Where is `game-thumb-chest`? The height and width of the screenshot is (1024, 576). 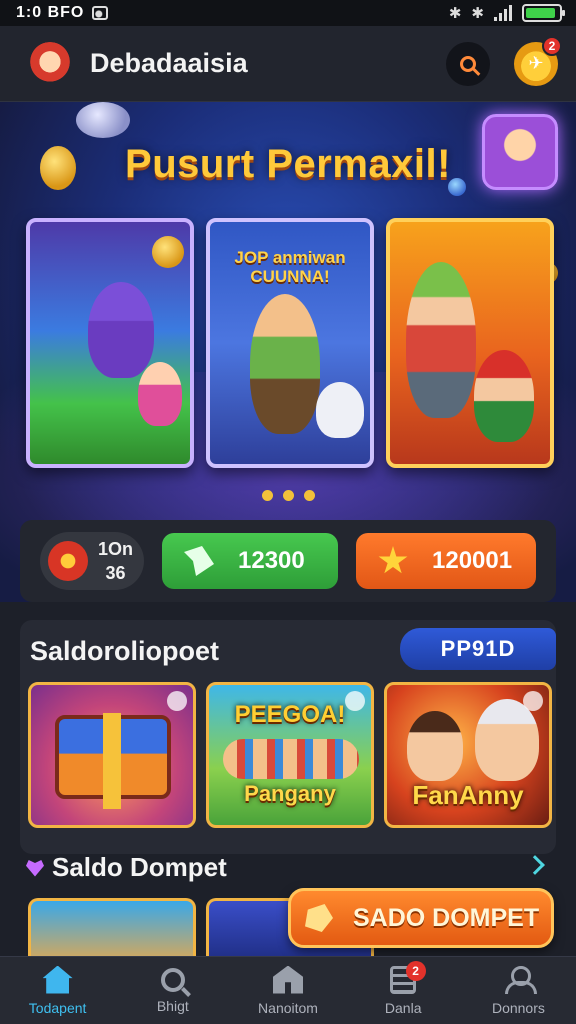
game-thumb-chest is located at coordinates (112, 755).